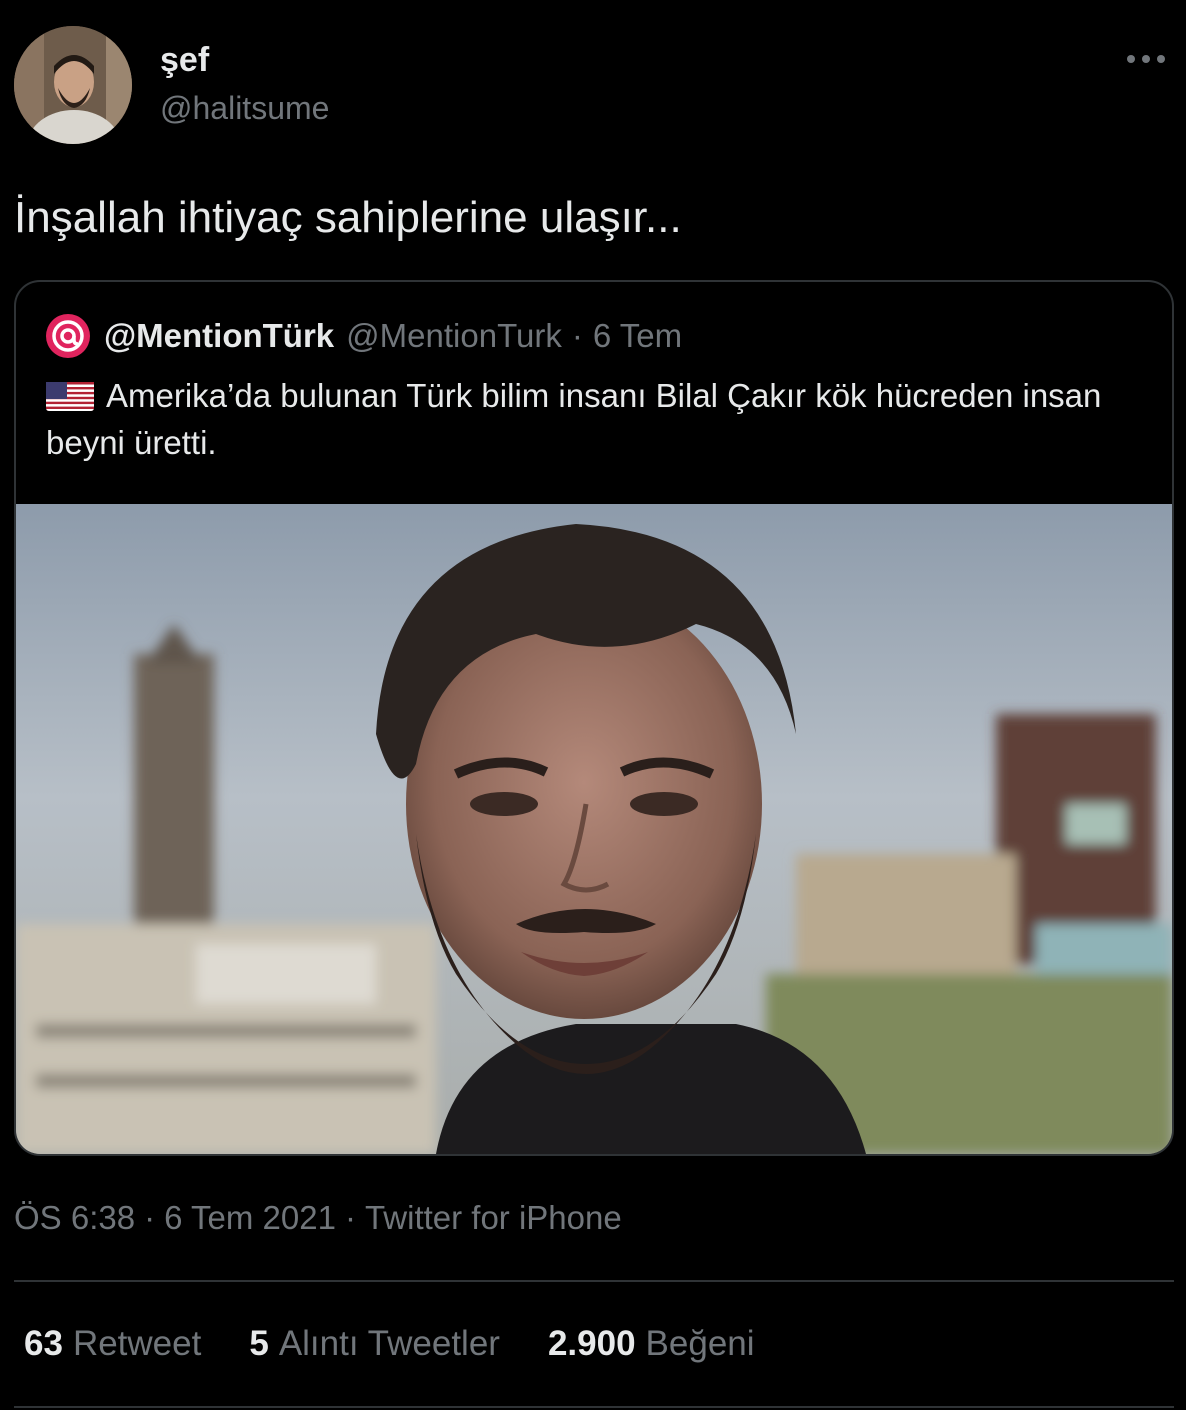 This screenshot has height=1410, width=1186. What do you see at coordinates (259, 1343) in the screenshot?
I see `quote-tweets-count: 5` at bounding box center [259, 1343].